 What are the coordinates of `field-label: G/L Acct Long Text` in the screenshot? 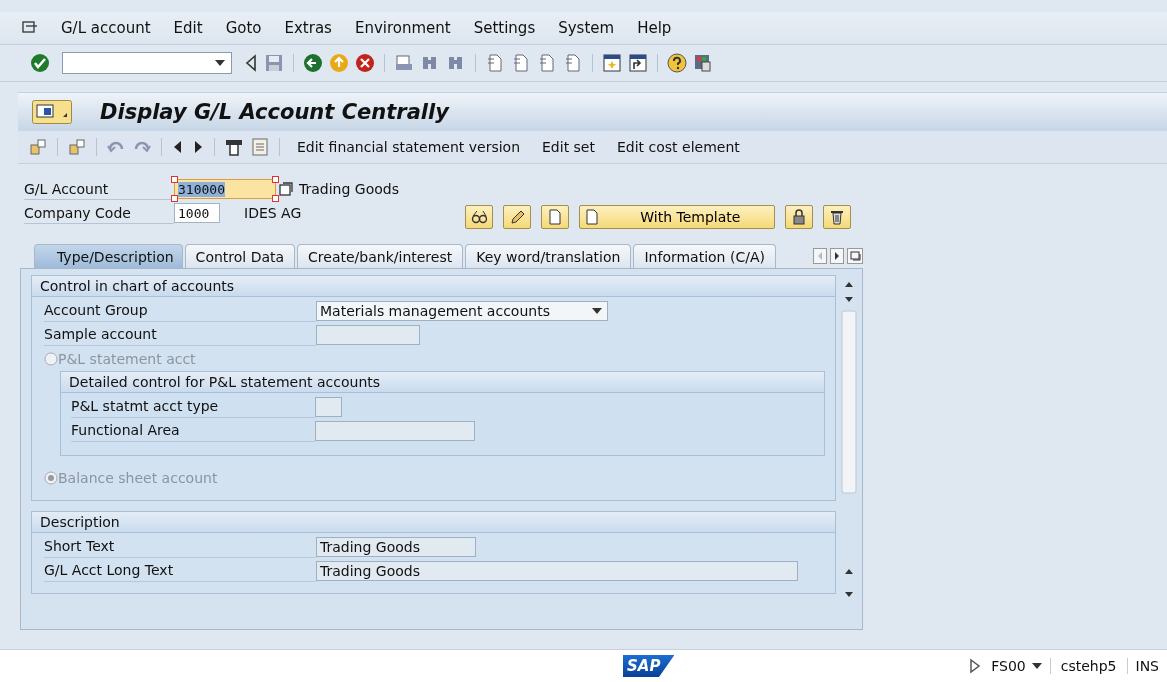 It's located at (180, 571).